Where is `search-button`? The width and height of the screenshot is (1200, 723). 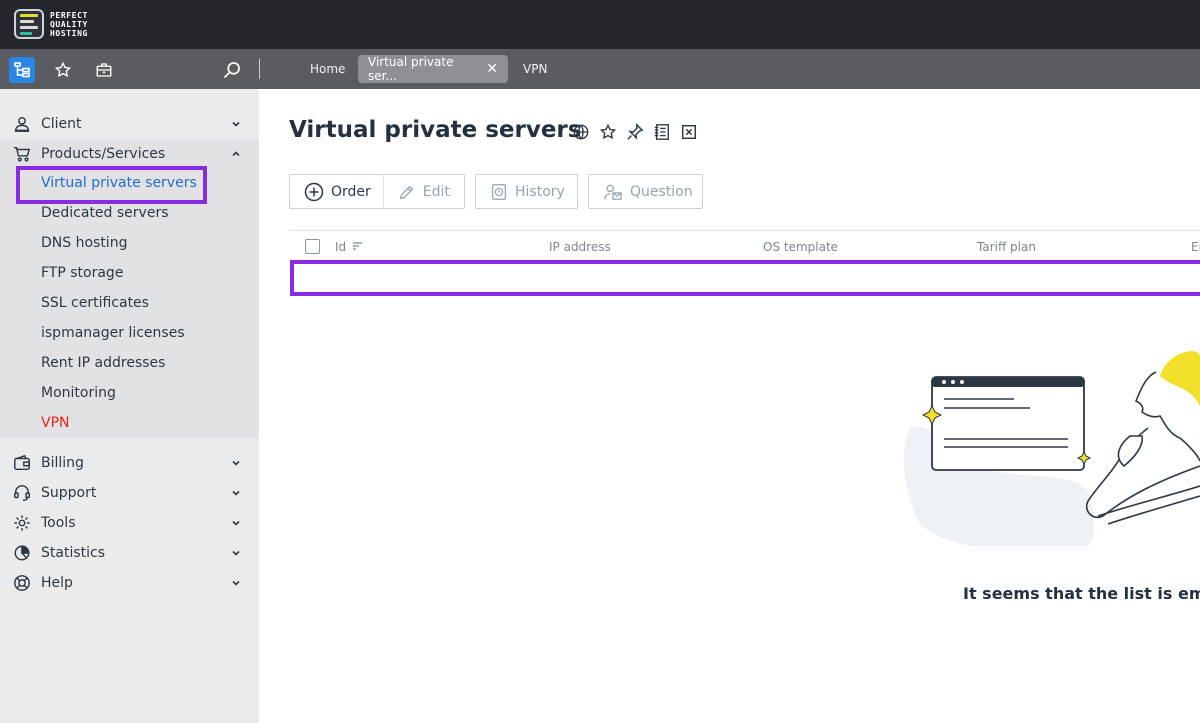 search-button is located at coordinates (232, 70).